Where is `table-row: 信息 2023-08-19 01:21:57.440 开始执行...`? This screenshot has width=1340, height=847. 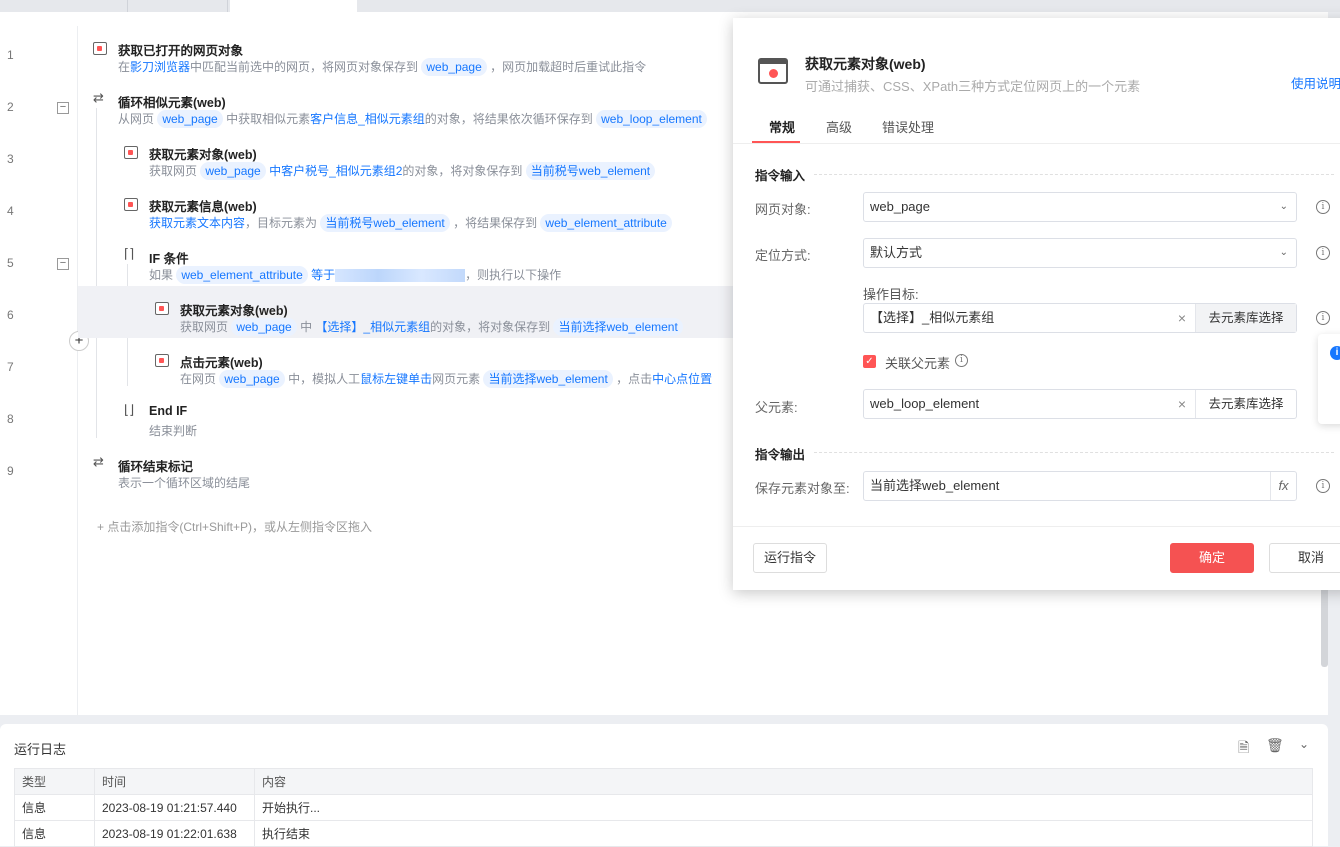
table-row: 信息 2023-08-19 01:21:57.440 开始执行... is located at coordinates (663, 807).